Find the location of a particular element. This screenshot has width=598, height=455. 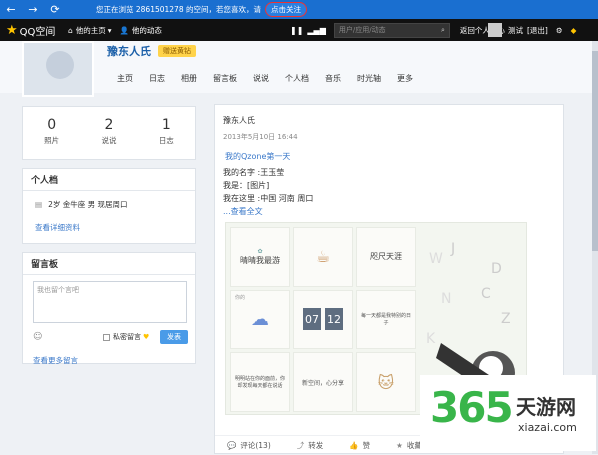

post-line: 我是：[图片] is located at coordinates (246, 185).